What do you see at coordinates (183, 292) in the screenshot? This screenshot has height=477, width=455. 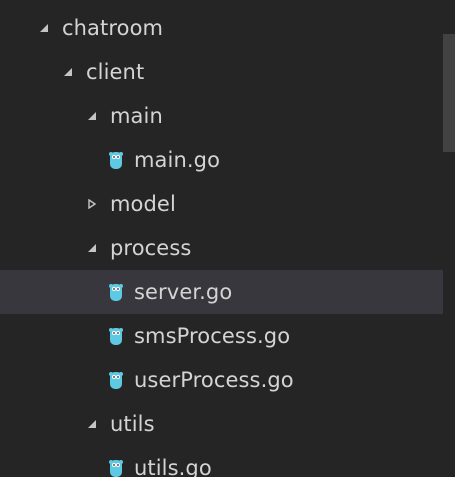 I see `tree-item-label: server.go` at bounding box center [183, 292].